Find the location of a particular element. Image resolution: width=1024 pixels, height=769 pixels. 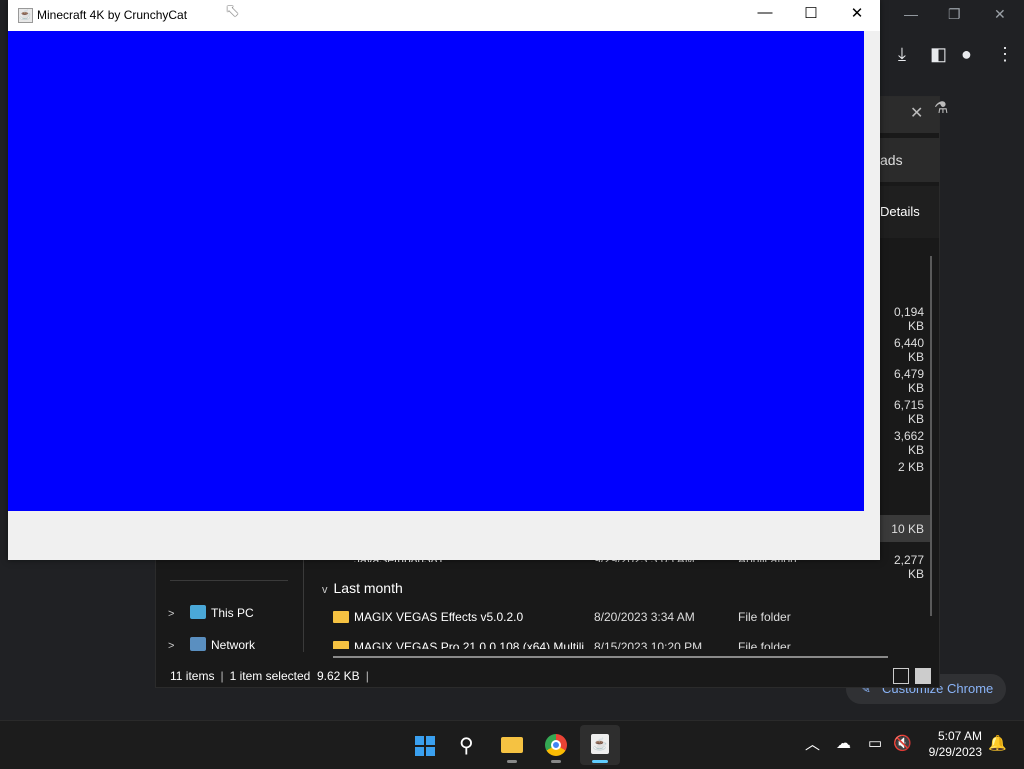

sidebar-item-network: > Network is located at coordinates (233, 648).